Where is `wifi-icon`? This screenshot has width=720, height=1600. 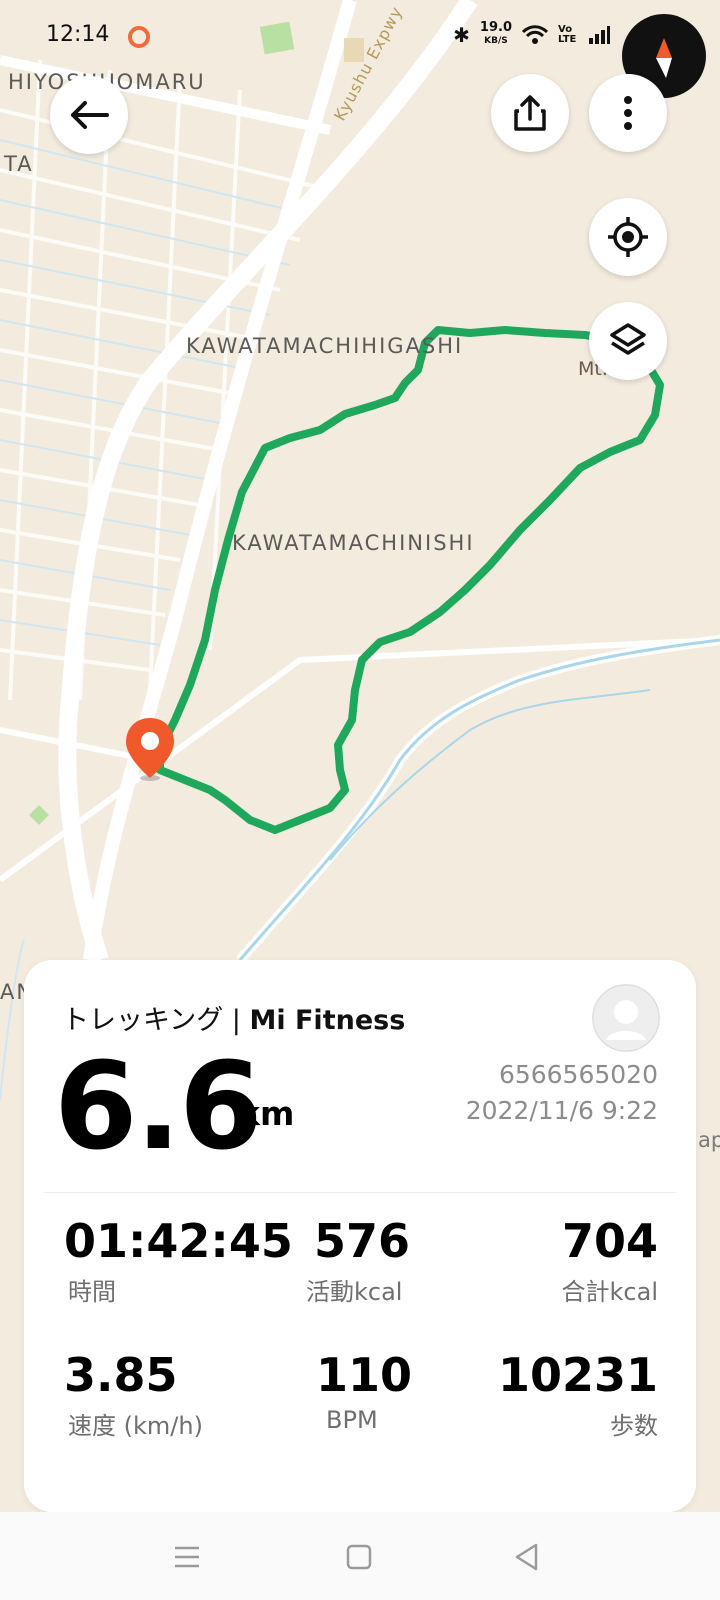 wifi-icon is located at coordinates (535, 34).